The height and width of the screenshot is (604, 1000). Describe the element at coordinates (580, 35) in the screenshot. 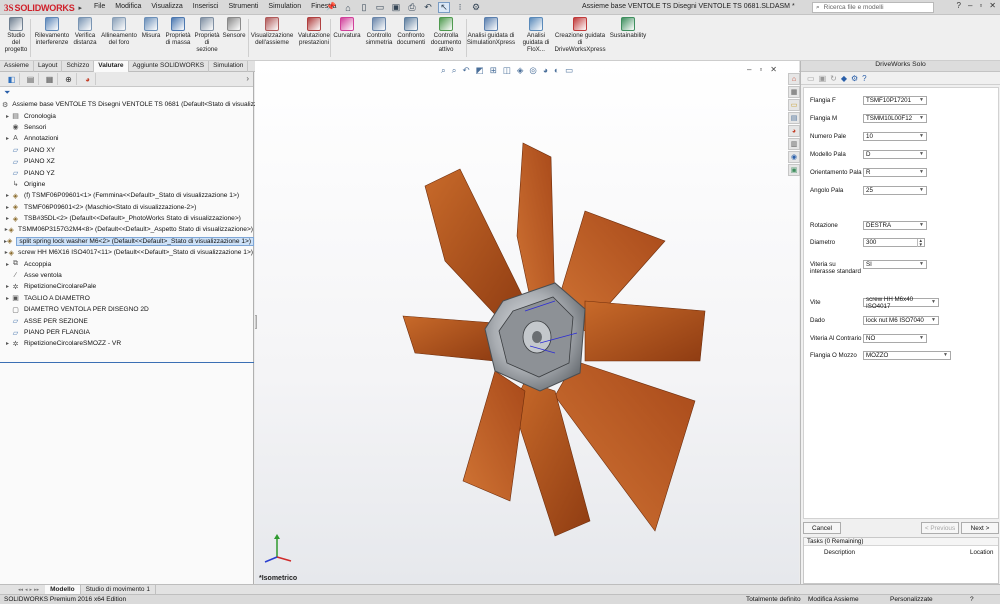

I see `ribbon-button: Creazione guidata di DriveWorksXpress` at that location.